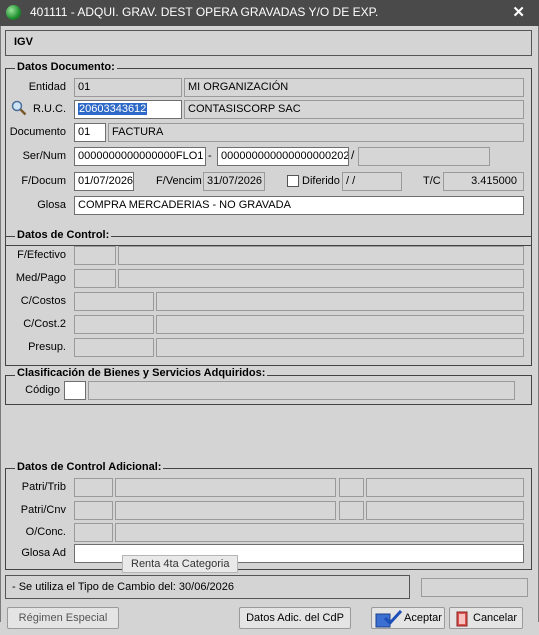 The image size is (539, 635). I want to click on datos-adic-cdp-button: Datos Adic. del CdP, so click(295, 618).